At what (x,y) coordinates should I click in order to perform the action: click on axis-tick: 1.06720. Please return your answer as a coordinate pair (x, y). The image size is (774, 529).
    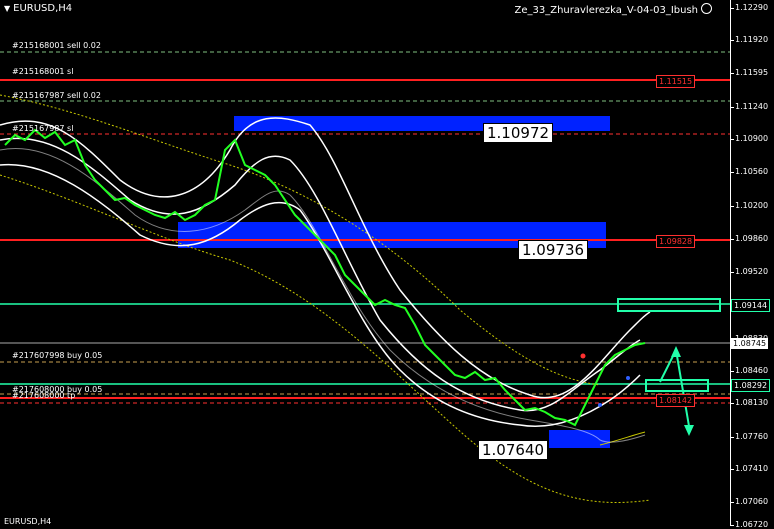
    Looking at the image, I should click on (749, 524).